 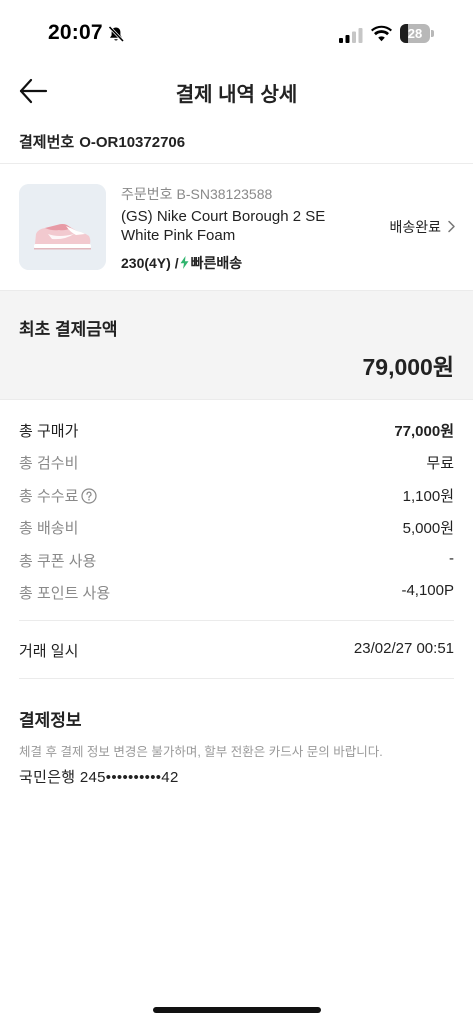 What do you see at coordinates (440, 463) in the screenshot?
I see `breakdown-value: 무료` at bounding box center [440, 463].